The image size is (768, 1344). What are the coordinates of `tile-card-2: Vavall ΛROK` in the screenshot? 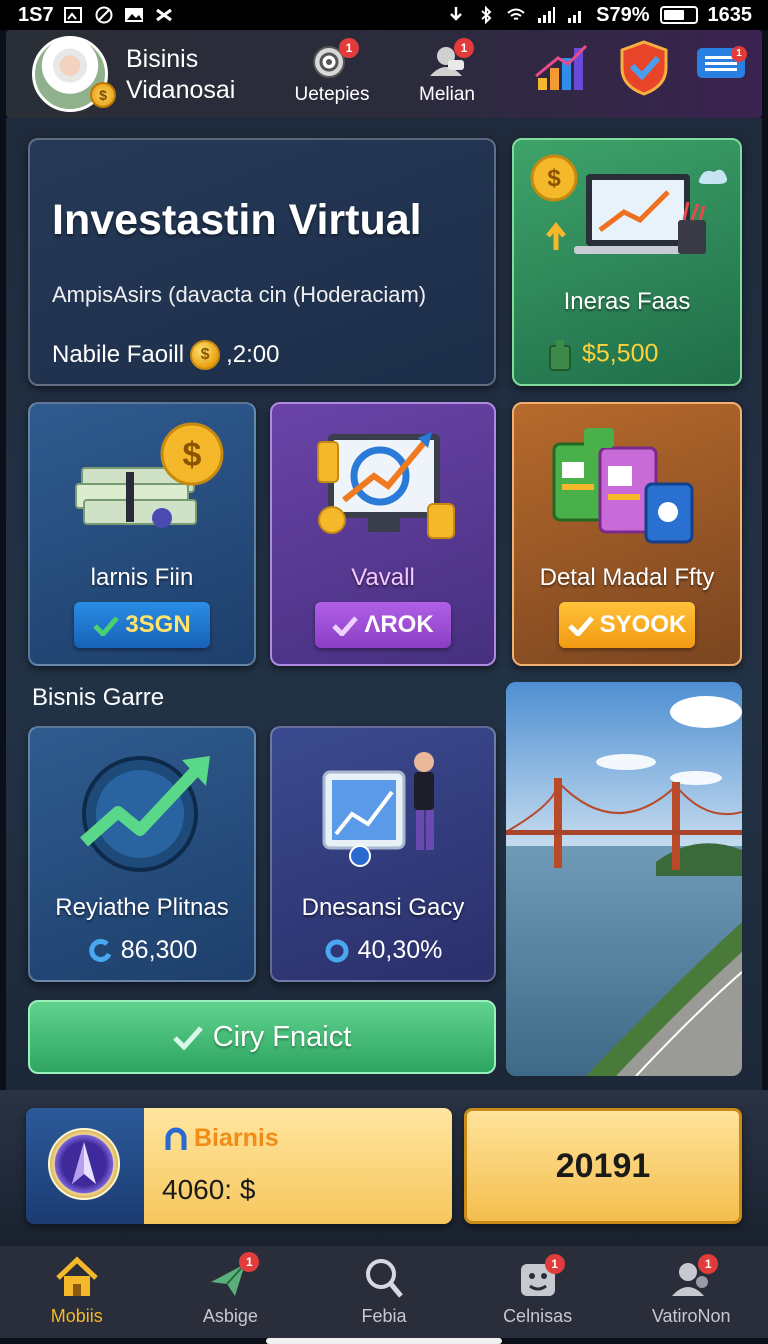 It's located at (383, 534).